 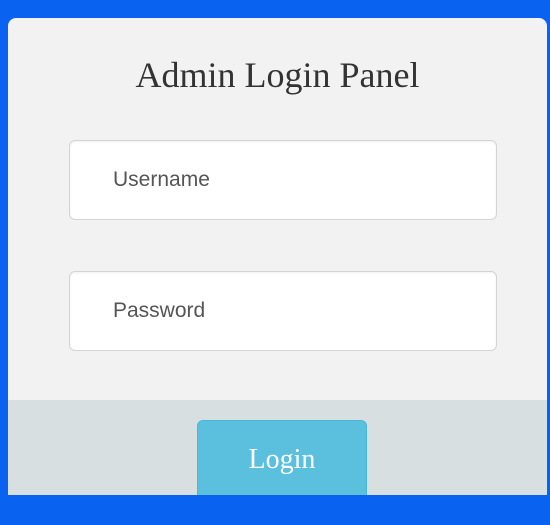 What do you see at coordinates (282, 457) in the screenshot?
I see `login-button: Login` at bounding box center [282, 457].